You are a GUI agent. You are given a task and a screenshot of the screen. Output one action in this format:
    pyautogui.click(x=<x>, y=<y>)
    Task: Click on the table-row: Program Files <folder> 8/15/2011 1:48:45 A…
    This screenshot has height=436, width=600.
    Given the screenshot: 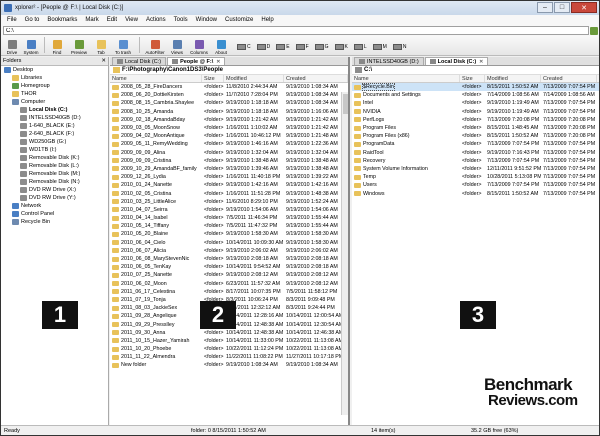 What is the action you would take?
    pyautogui.click(x=475, y=128)
    